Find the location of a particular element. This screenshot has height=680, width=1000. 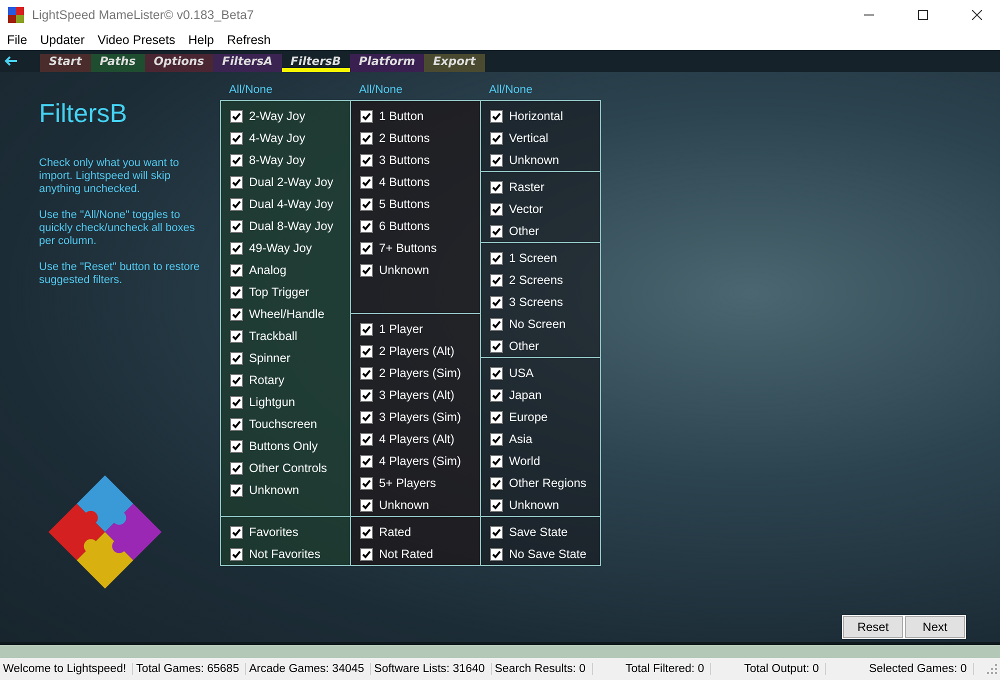

filter-option: 6 Buttons is located at coordinates (420, 226).